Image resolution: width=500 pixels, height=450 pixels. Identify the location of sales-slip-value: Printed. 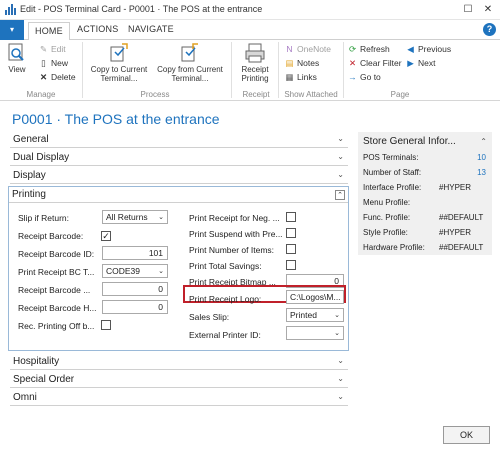
(303, 315).